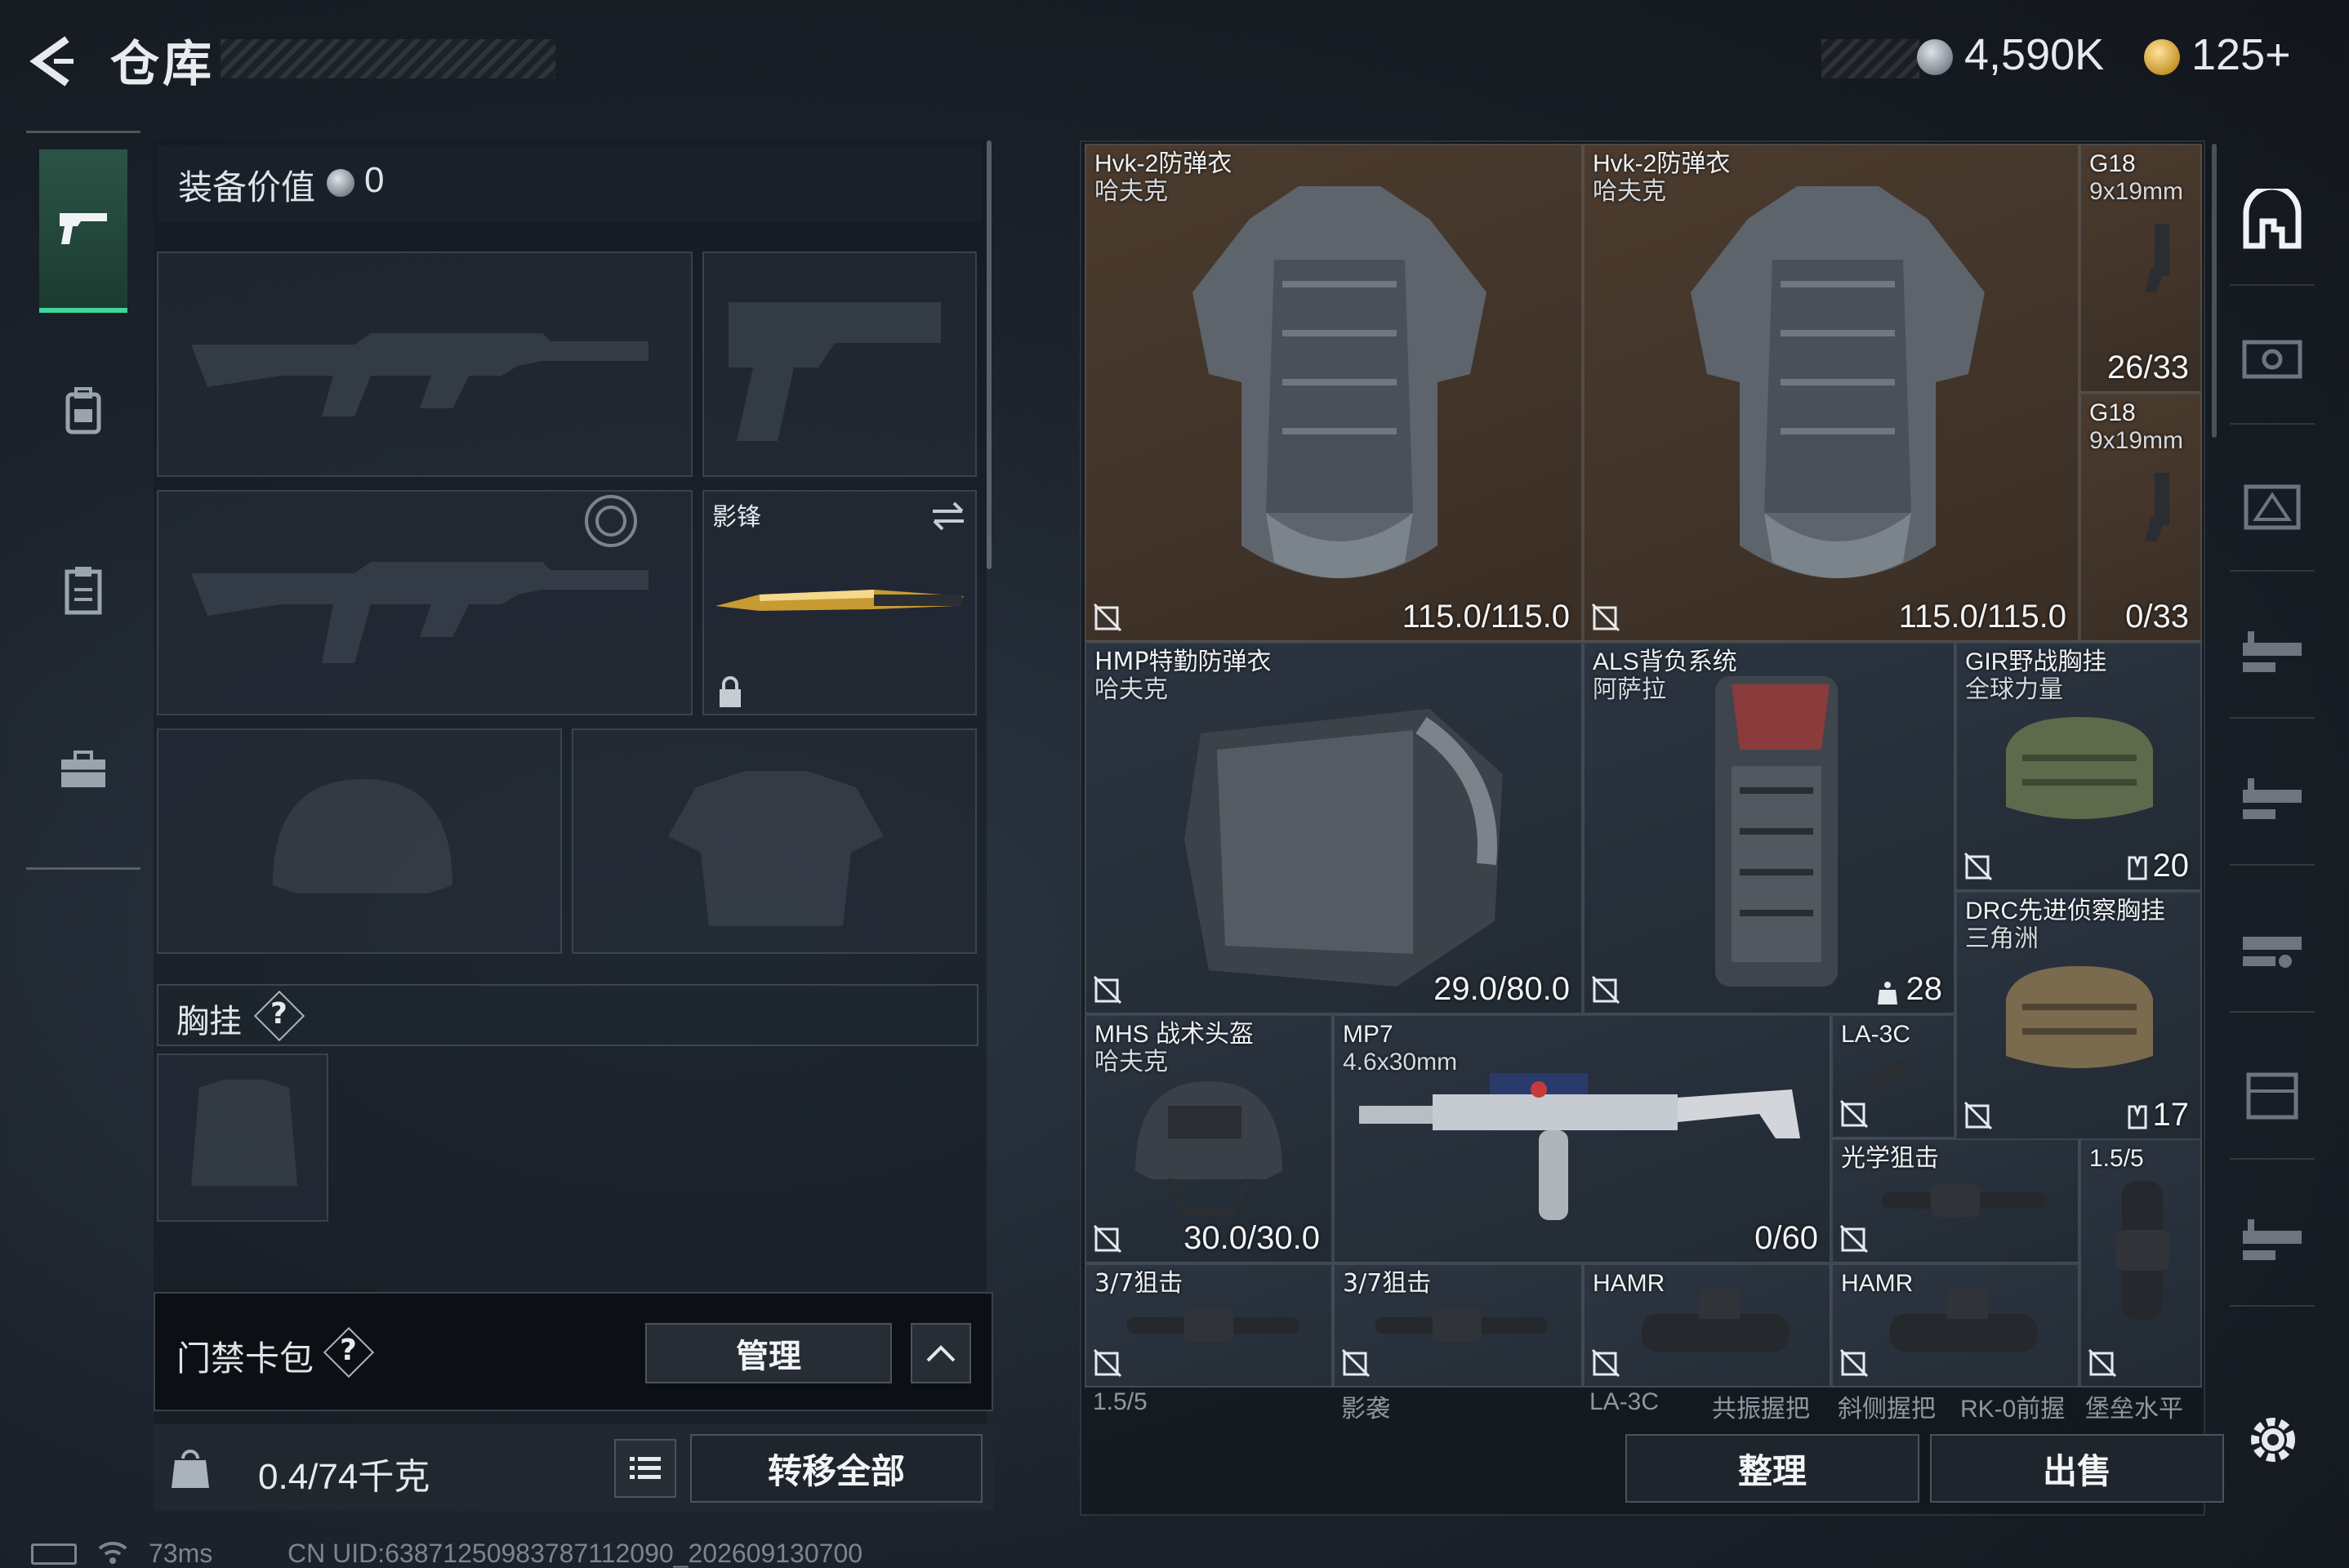 The image size is (2349, 1568). I want to click on loadout-scrollbar, so click(989, 354).